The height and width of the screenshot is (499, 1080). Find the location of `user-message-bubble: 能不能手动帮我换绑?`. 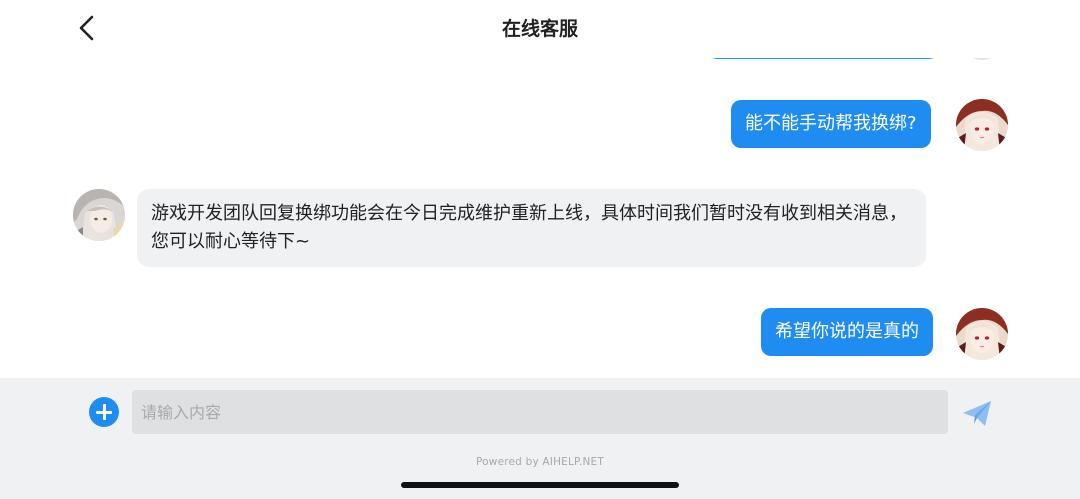

user-message-bubble: 能不能手动帮我换绑? is located at coordinates (831, 124).